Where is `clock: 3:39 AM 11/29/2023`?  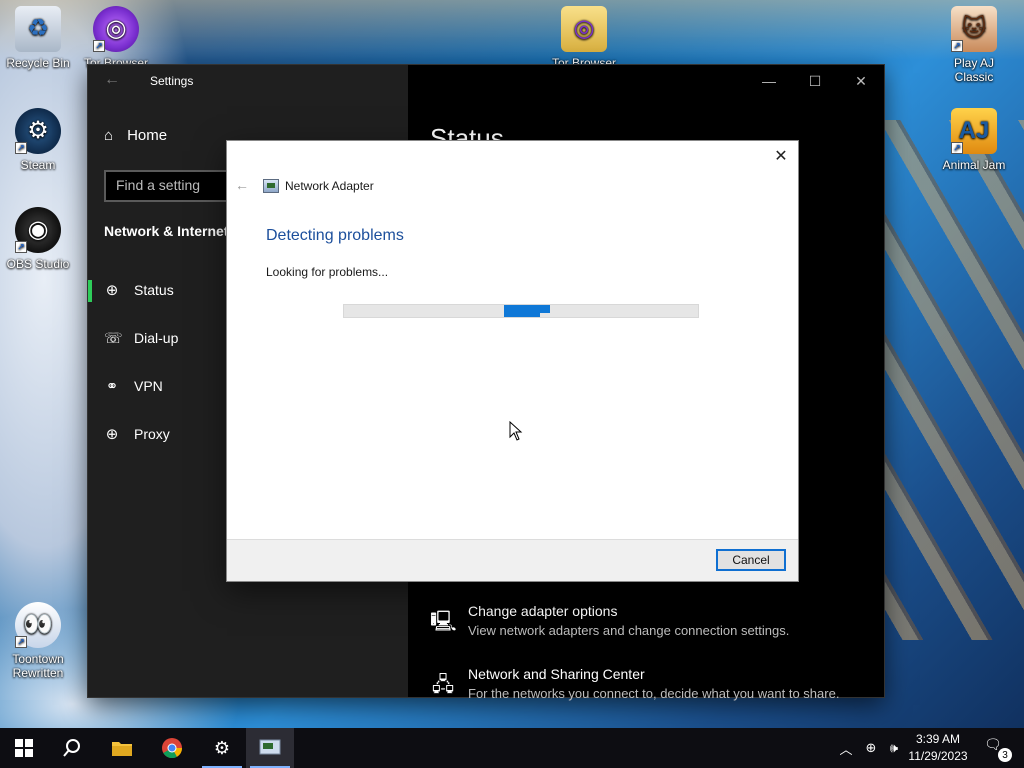
clock: 3:39 AM 11/29/2023 is located at coordinates (938, 748).